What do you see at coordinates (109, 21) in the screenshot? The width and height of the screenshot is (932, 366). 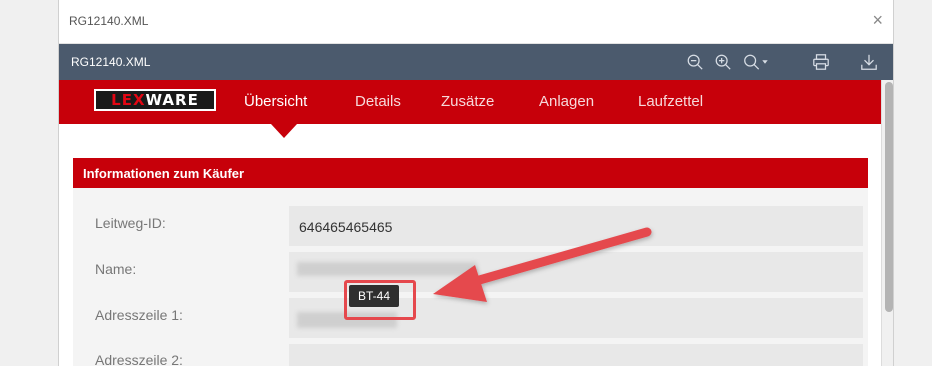 I see `window-title: RG12140.XML` at bounding box center [109, 21].